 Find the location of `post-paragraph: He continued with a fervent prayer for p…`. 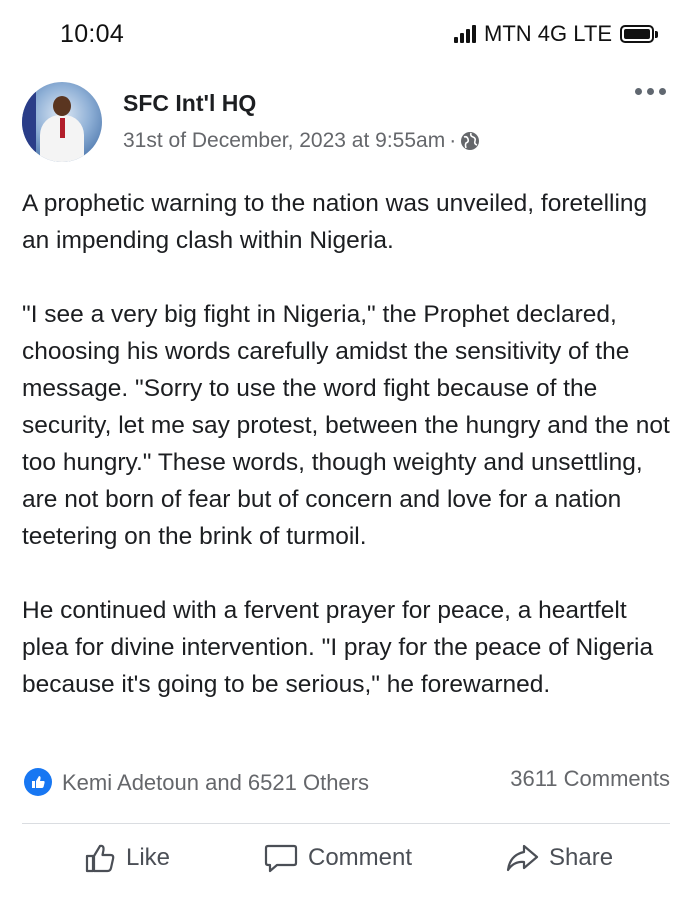

post-paragraph: He continued with a fervent prayer for p… is located at coordinates (338, 647).